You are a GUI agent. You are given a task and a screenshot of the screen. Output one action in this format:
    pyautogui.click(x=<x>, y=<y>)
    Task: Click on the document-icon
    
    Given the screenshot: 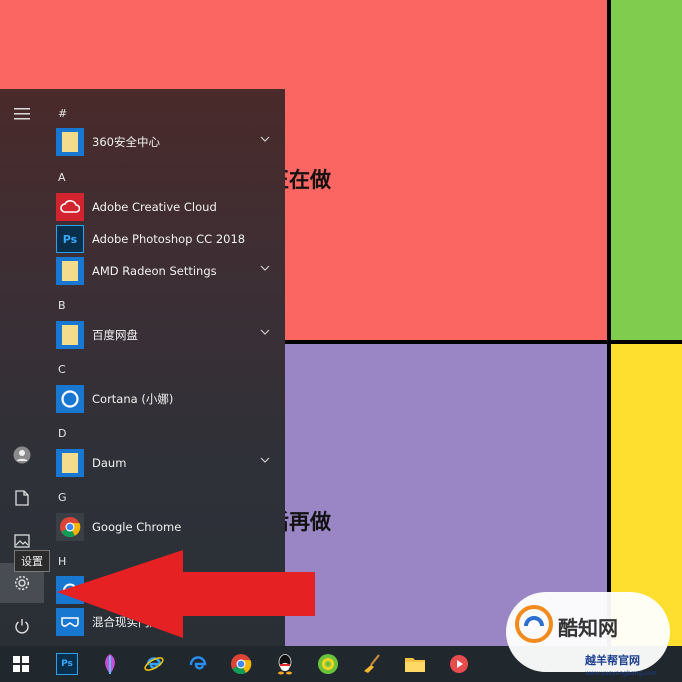 What is the action you would take?
    pyautogui.click(x=22, y=498)
    